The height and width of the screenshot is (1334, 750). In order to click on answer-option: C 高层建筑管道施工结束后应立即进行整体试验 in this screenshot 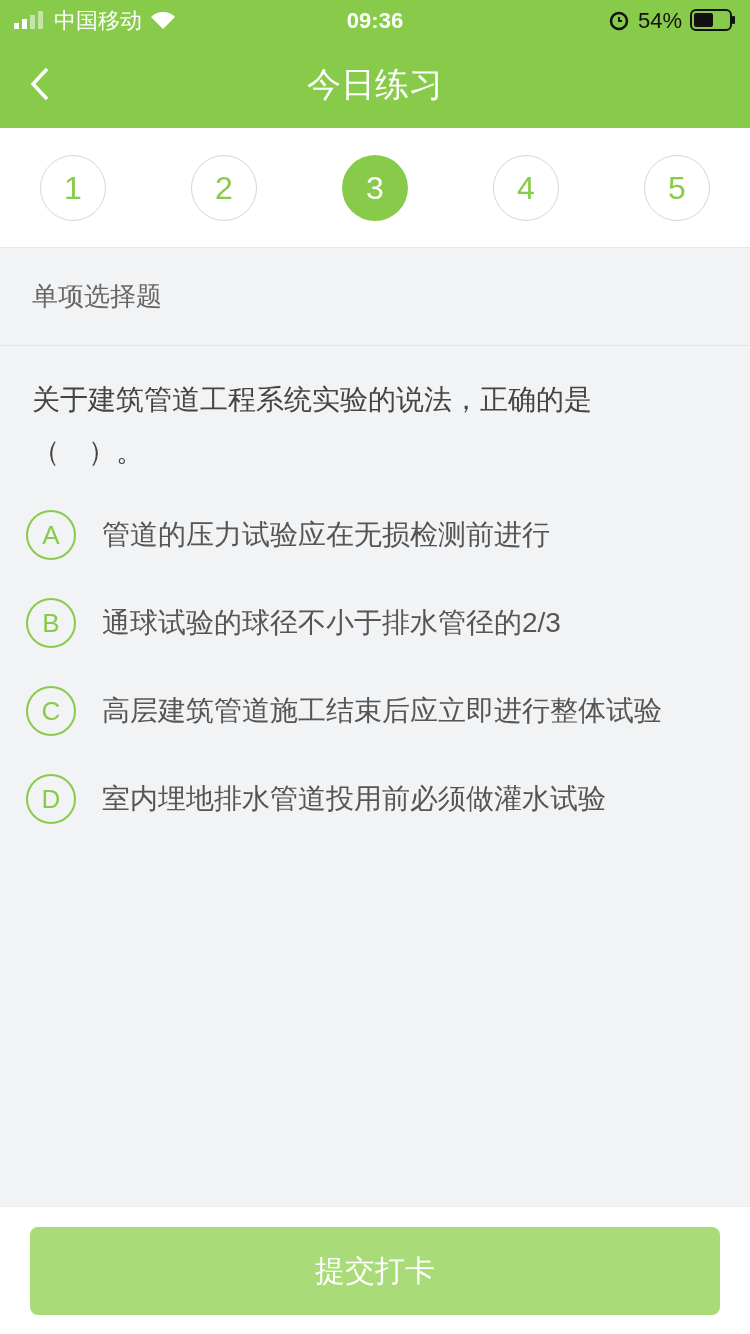, I will do `click(375, 711)`.